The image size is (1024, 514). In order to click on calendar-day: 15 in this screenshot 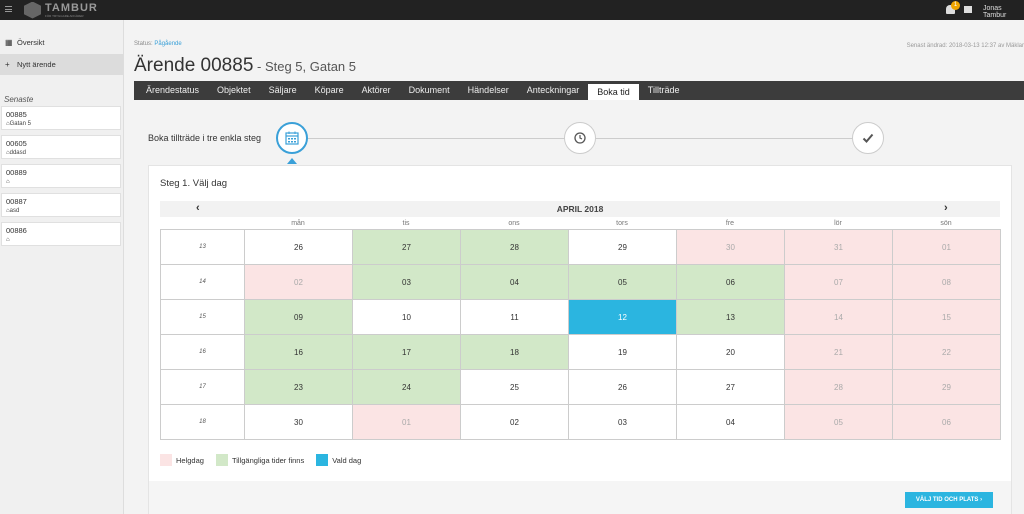, I will do `click(946, 317)`.